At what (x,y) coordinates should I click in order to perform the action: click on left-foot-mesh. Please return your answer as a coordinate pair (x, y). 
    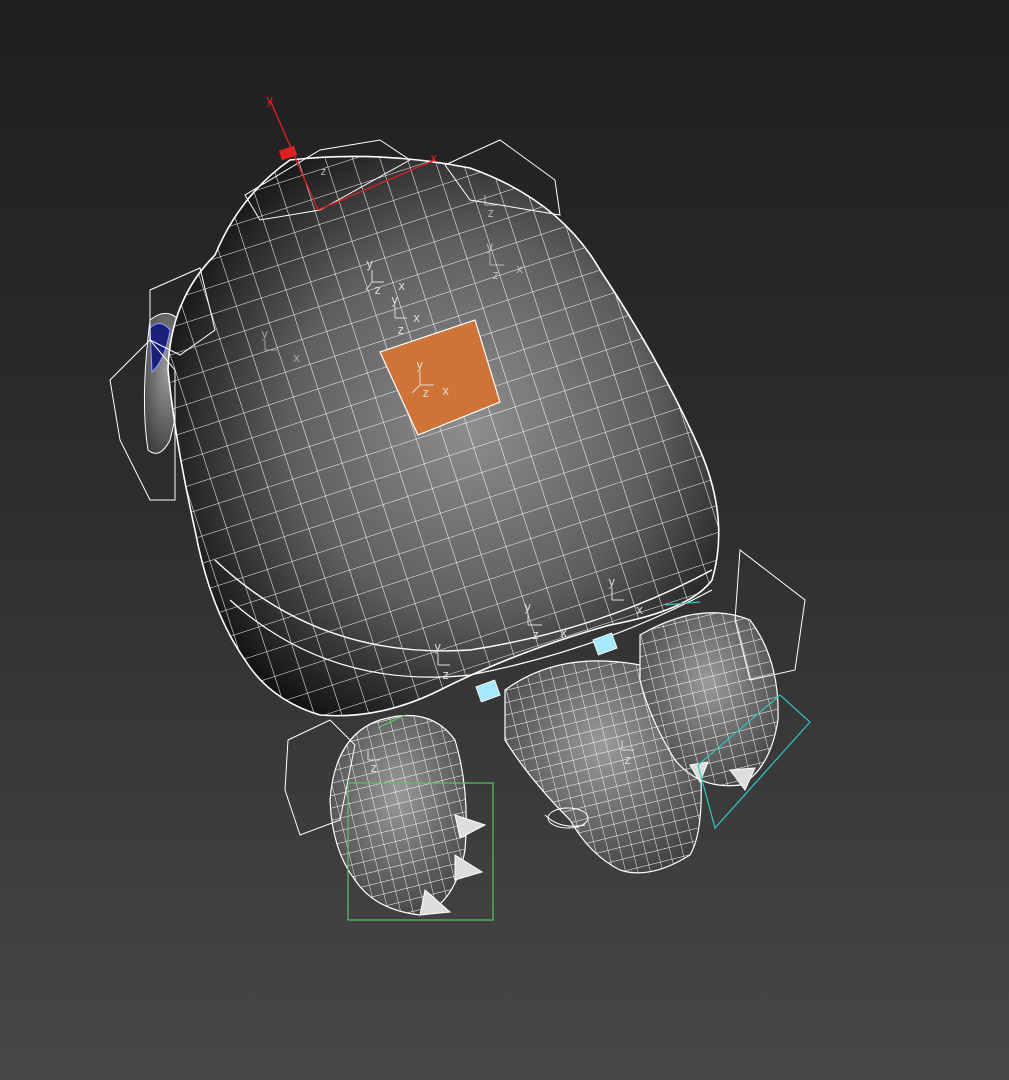
    Looking at the image, I should click on (400, 810).